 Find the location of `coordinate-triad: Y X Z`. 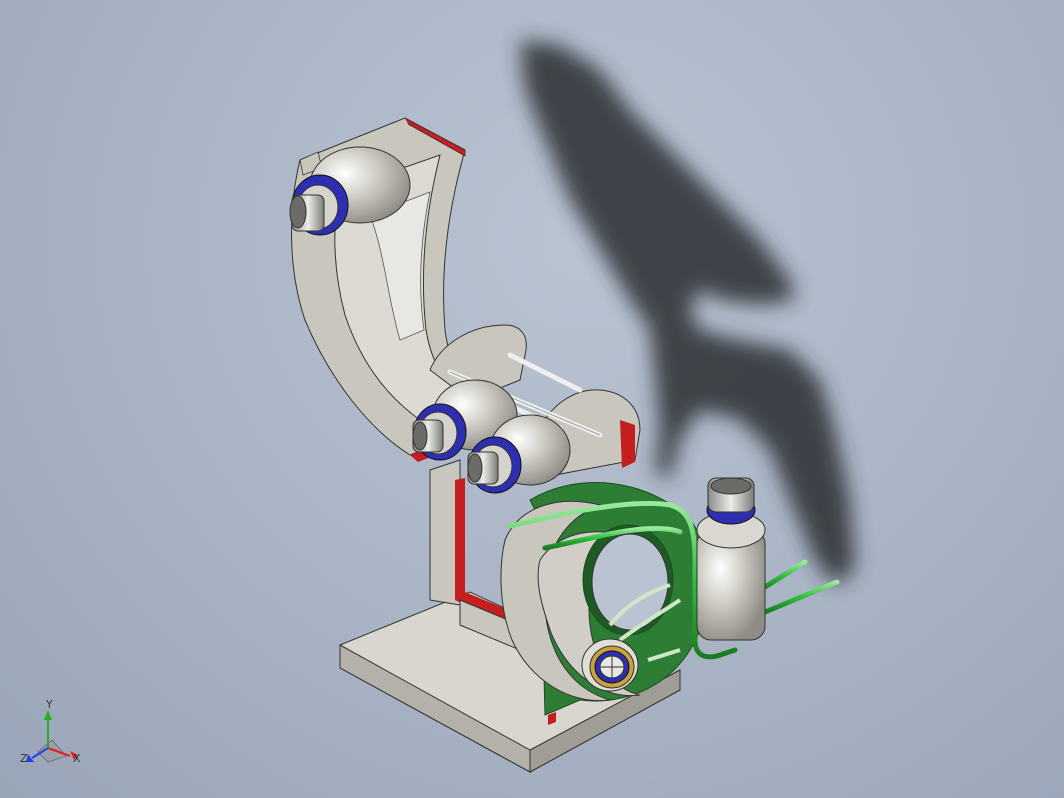

coordinate-triad: Y X Z is located at coordinates (50, 731).